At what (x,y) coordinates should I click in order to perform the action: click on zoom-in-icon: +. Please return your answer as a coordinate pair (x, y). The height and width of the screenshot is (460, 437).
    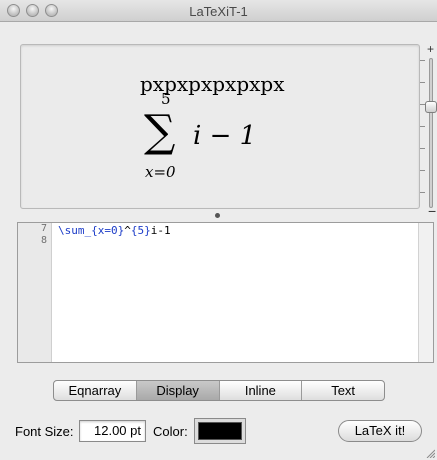
    Looking at the image, I should click on (431, 49).